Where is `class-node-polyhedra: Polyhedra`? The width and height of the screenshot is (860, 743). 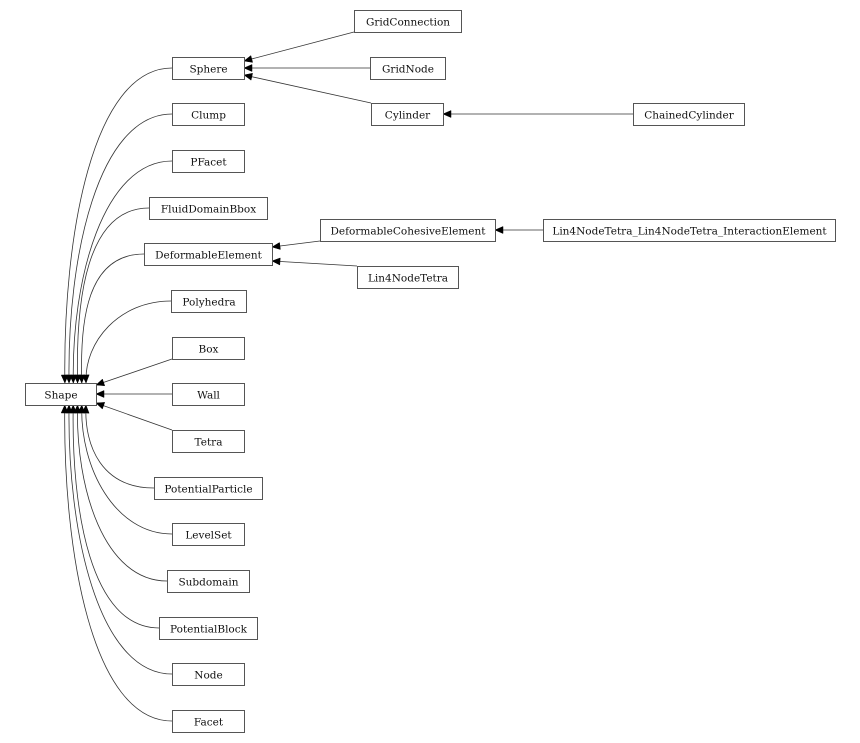 class-node-polyhedra: Polyhedra is located at coordinates (209, 301).